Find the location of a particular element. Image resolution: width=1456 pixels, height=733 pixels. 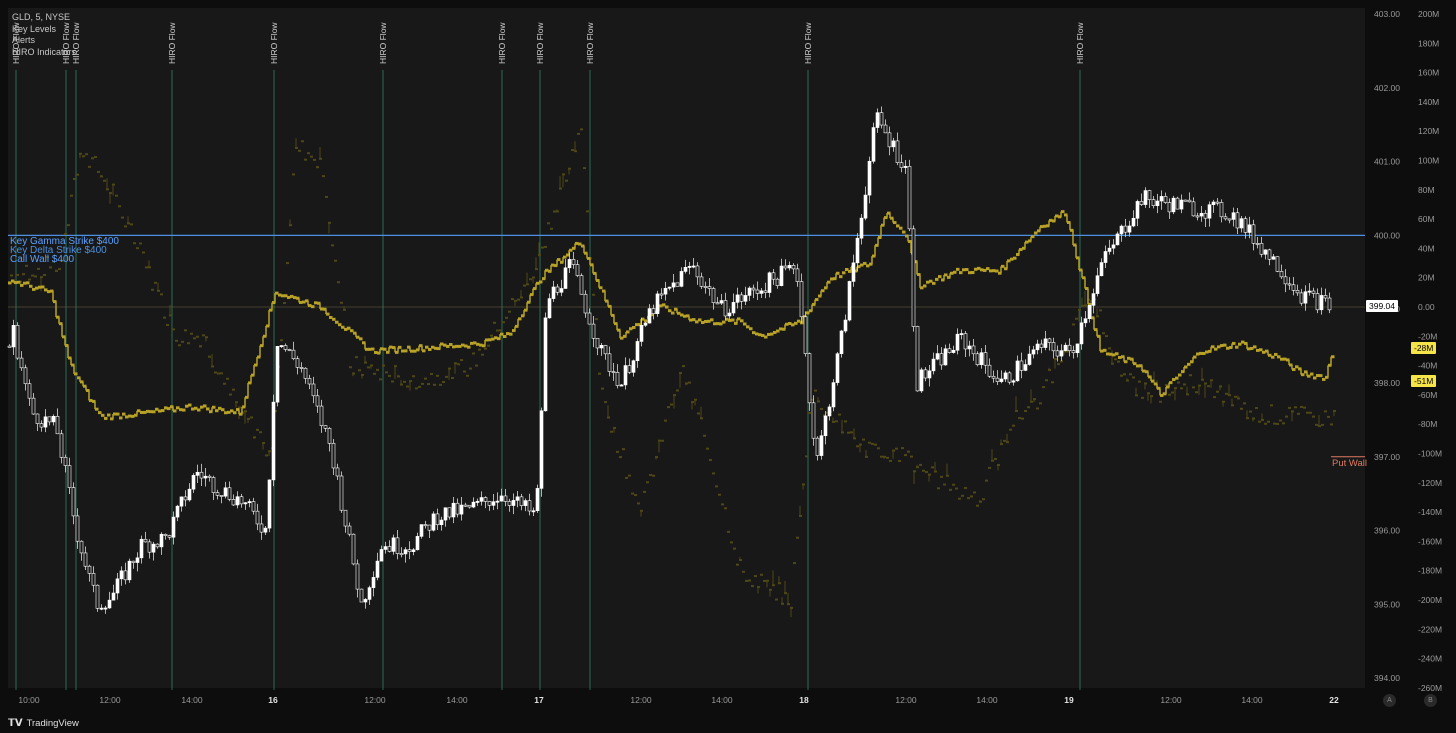

legend-item-key-levels: Key Levels is located at coordinates (44, 30).